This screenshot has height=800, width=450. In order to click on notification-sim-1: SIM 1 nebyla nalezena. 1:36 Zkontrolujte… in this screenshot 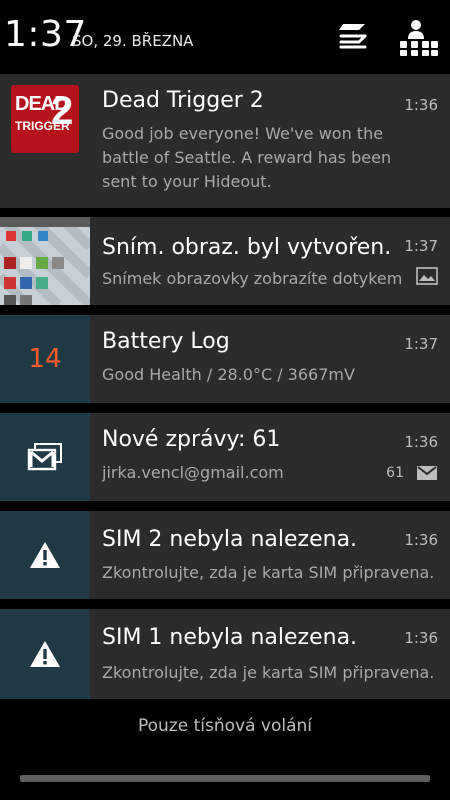, I will do `click(225, 654)`.